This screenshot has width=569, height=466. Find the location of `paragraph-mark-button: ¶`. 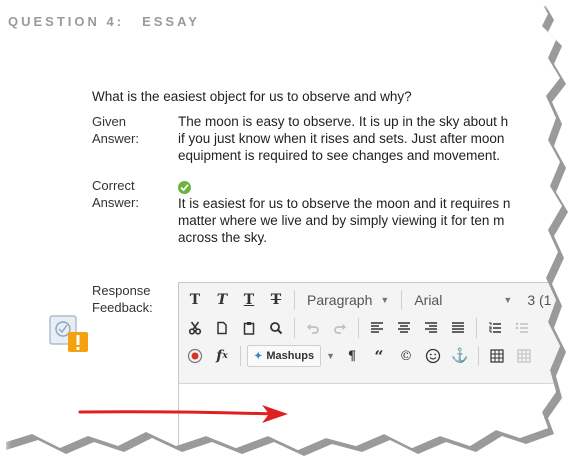

paragraph-mark-button: ¶ is located at coordinates (352, 356).